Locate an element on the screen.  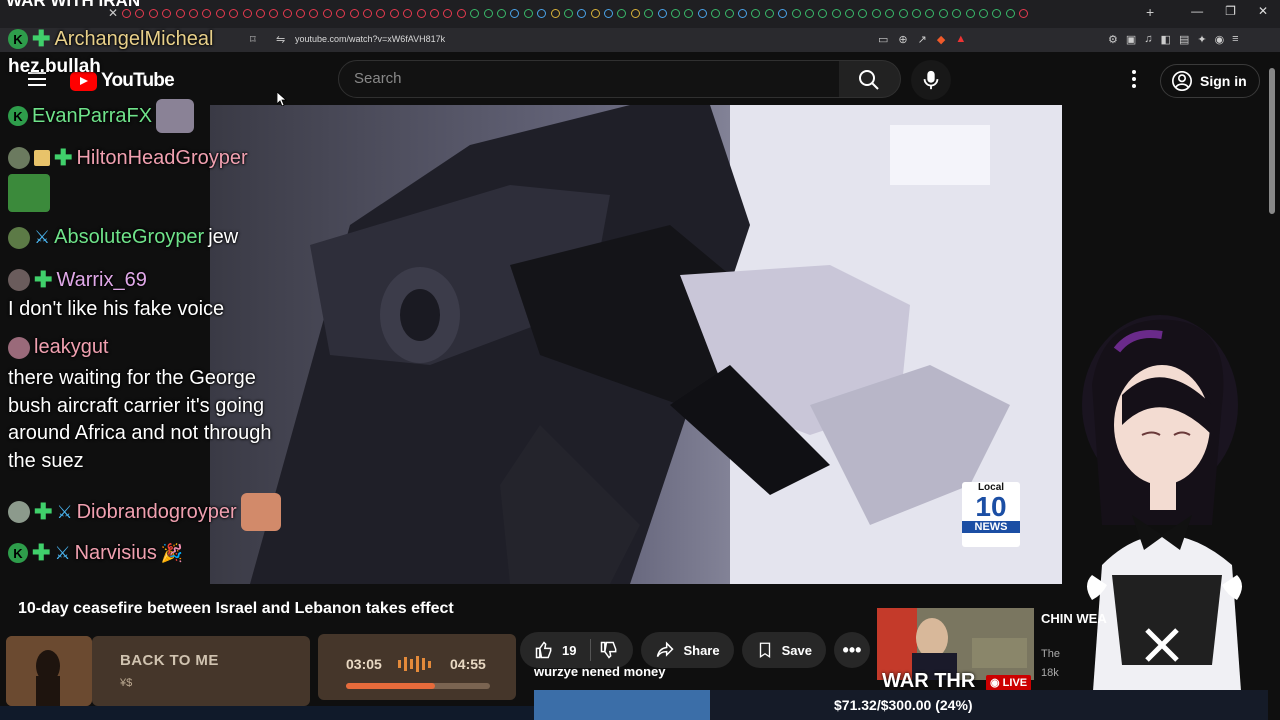
music-progress-bar is located at coordinates (418, 686).